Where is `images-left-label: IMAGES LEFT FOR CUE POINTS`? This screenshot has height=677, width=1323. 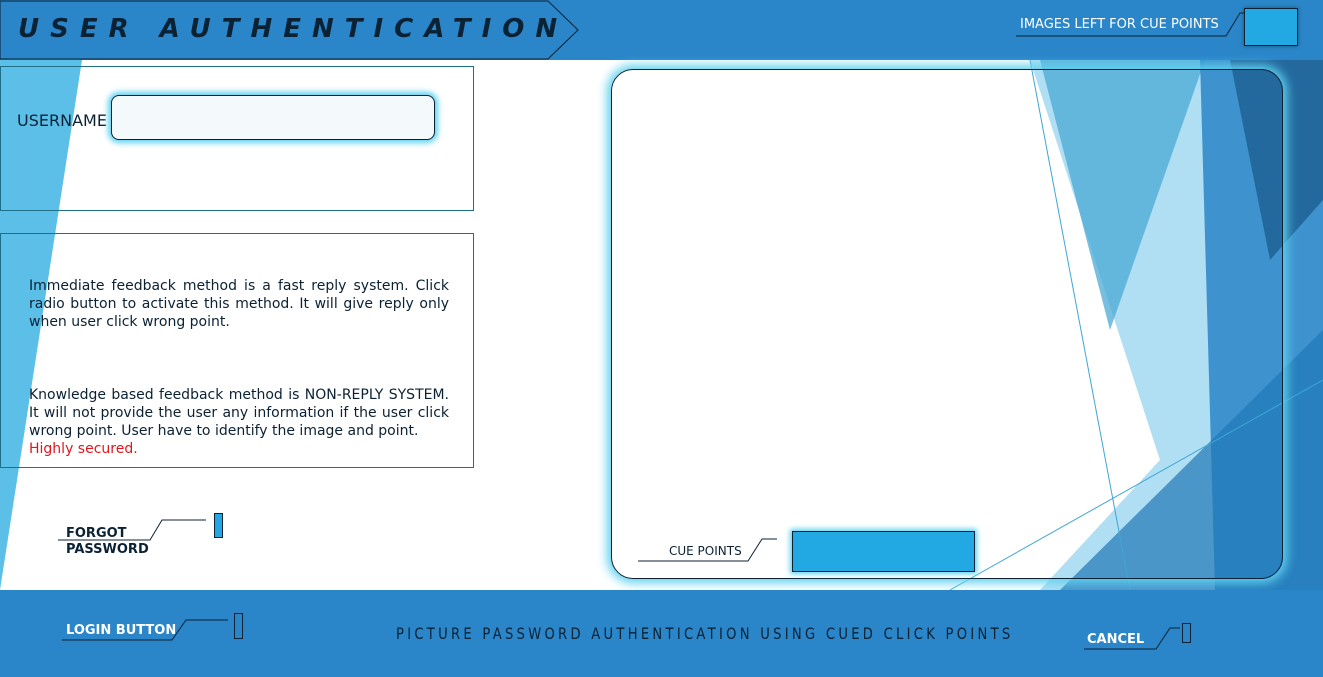 images-left-label: IMAGES LEFT FOR CUE POINTS is located at coordinates (1119, 24).